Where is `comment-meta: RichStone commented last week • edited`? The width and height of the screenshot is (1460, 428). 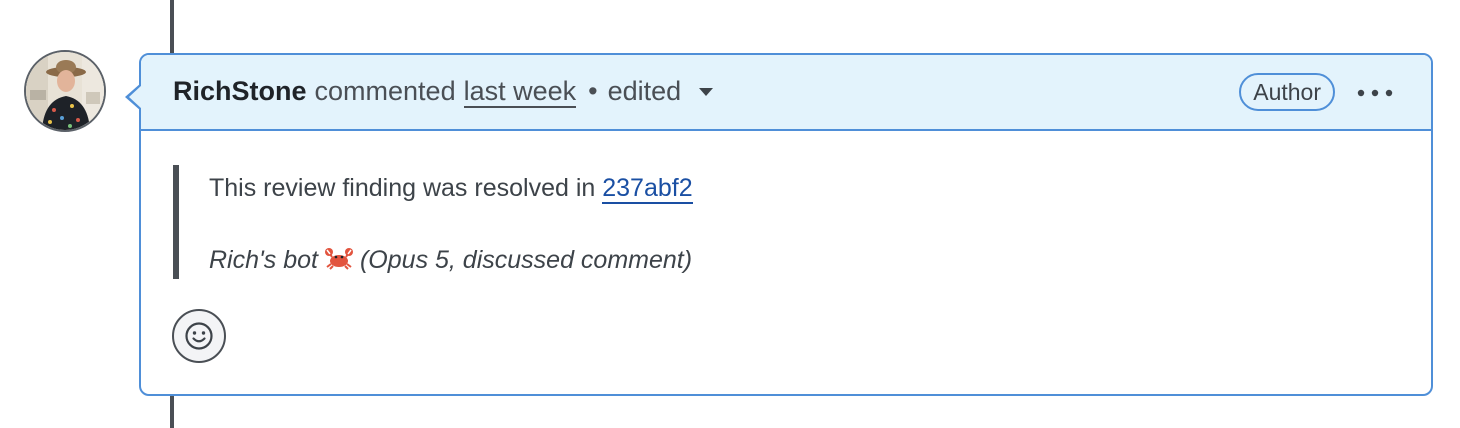 comment-meta: RichStone commented last week • edited is located at coordinates (443, 92).